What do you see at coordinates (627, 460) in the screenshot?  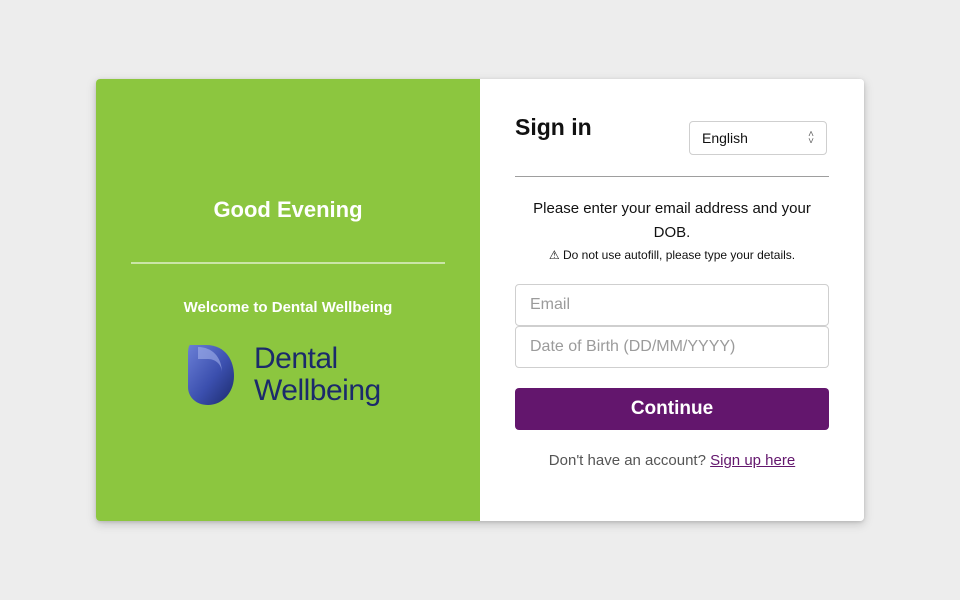 I see `signup-prompt: Don't have an account?` at bounding box center [627, 460].